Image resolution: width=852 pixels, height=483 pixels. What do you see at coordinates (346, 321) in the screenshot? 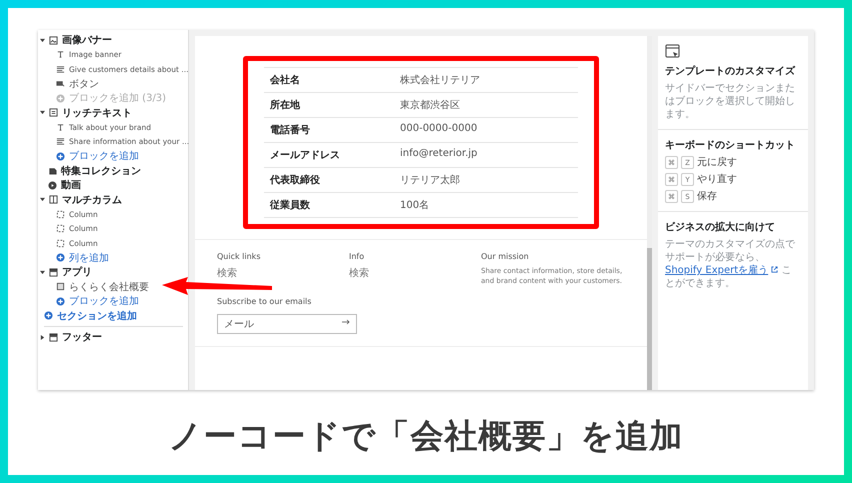
I see `arrow-right-icon` at bounding box center [346, 321].